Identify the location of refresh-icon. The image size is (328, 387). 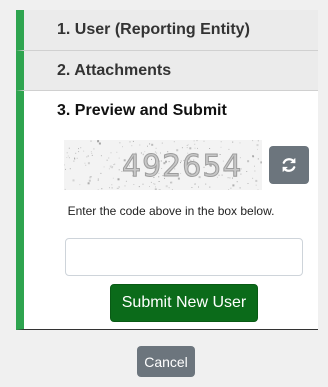
(289, 165).